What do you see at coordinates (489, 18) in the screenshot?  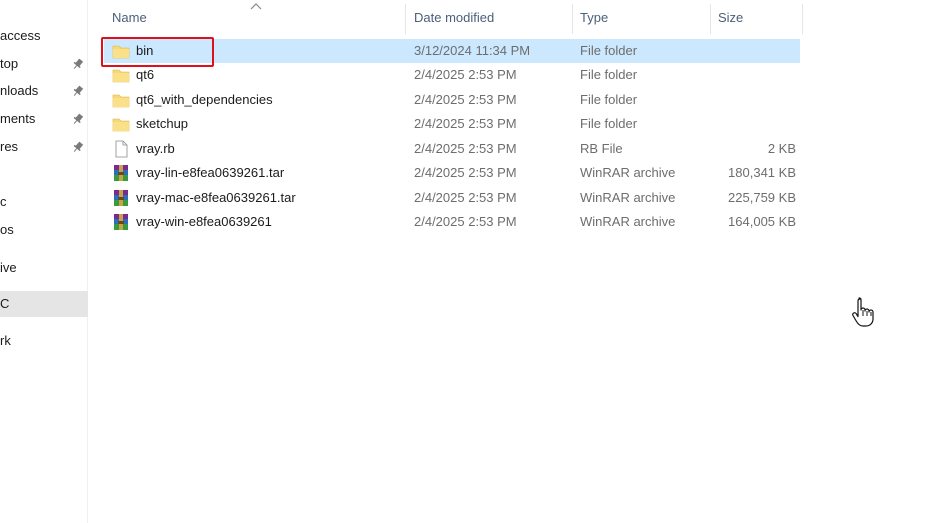 I see `column-header-date-modified: Date modified` at bounding box center [489, 18].